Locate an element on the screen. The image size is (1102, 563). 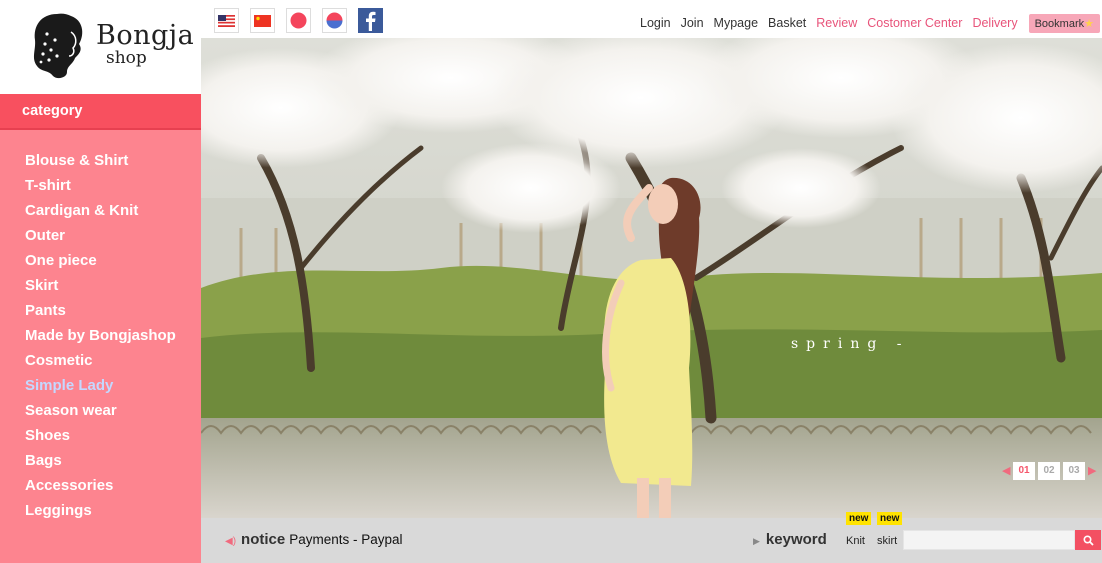
pager-next-icon: ▶ is located at coordinates (1092, 471).